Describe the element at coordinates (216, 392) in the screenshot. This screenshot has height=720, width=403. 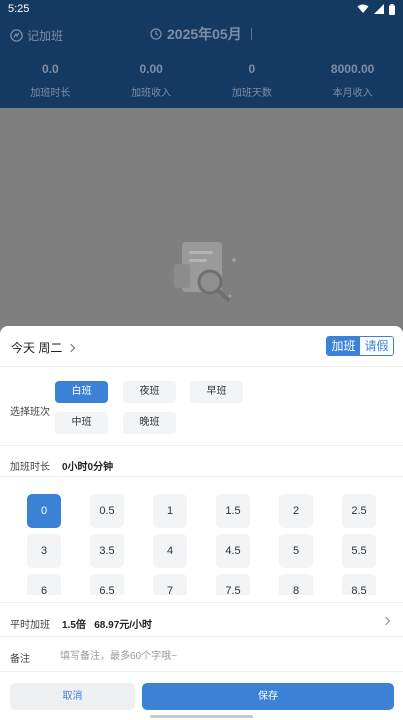
I see `shift-option-morning: 早班` at that location.